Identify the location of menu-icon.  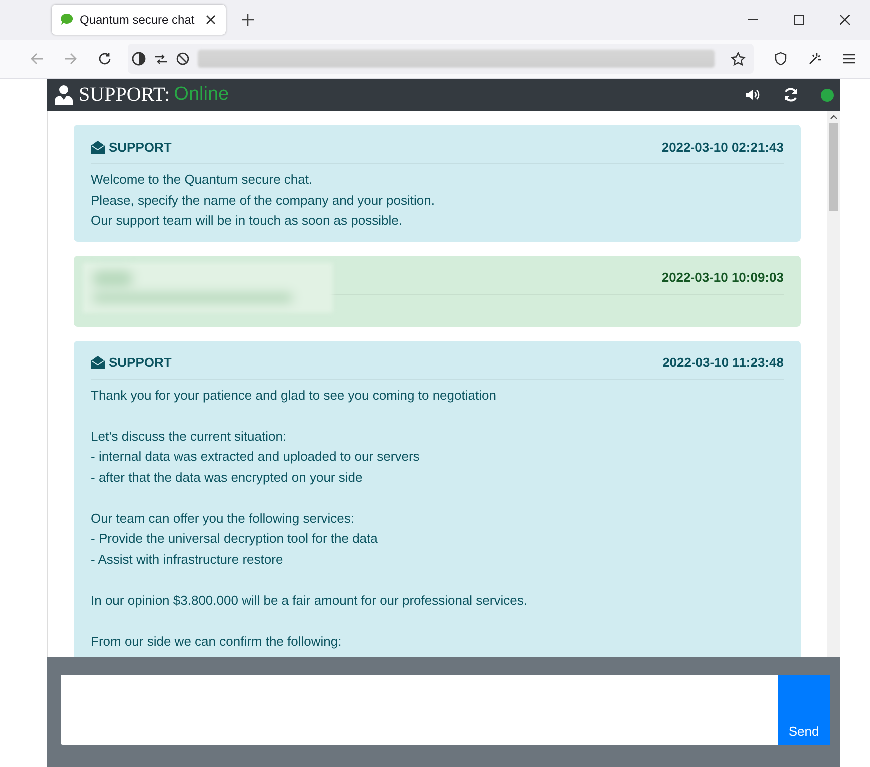
(849, 59).